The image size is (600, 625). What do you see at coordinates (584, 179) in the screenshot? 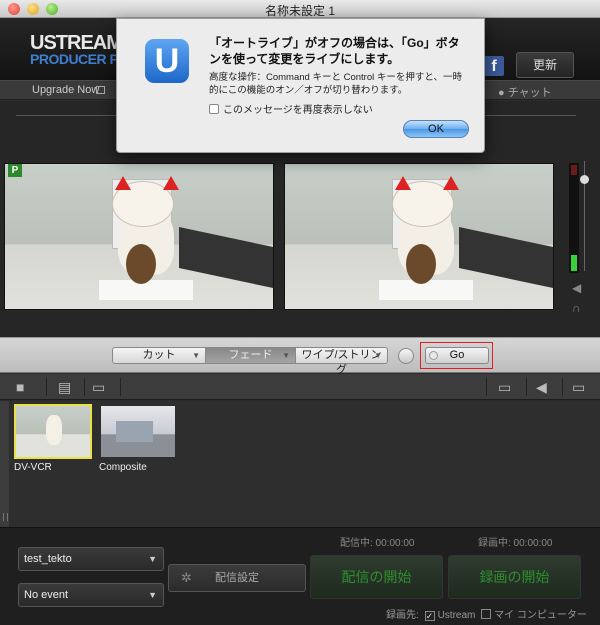
I see `volume-slider-knob` at bounding box center [584, 179].